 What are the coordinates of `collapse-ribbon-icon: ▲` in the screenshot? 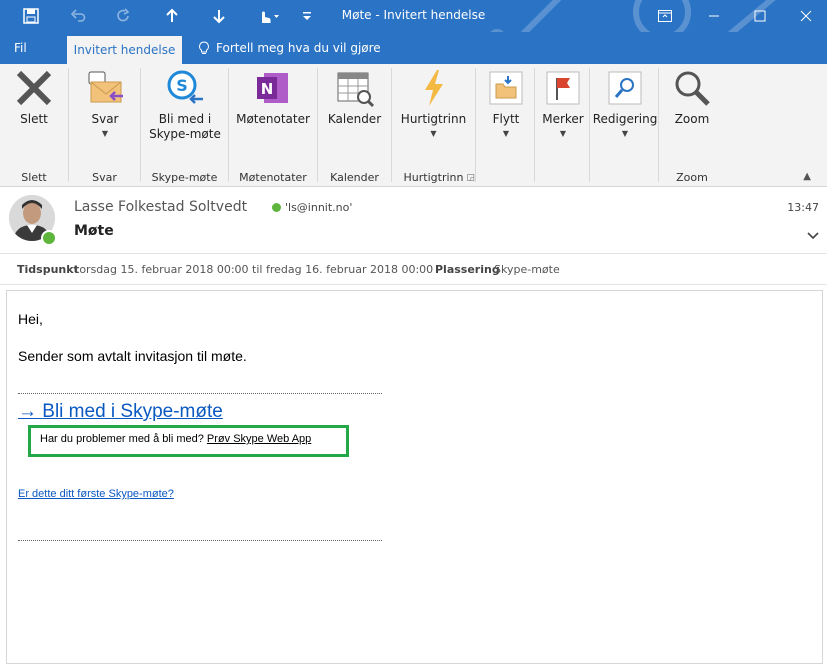 It's located at (807, 176).